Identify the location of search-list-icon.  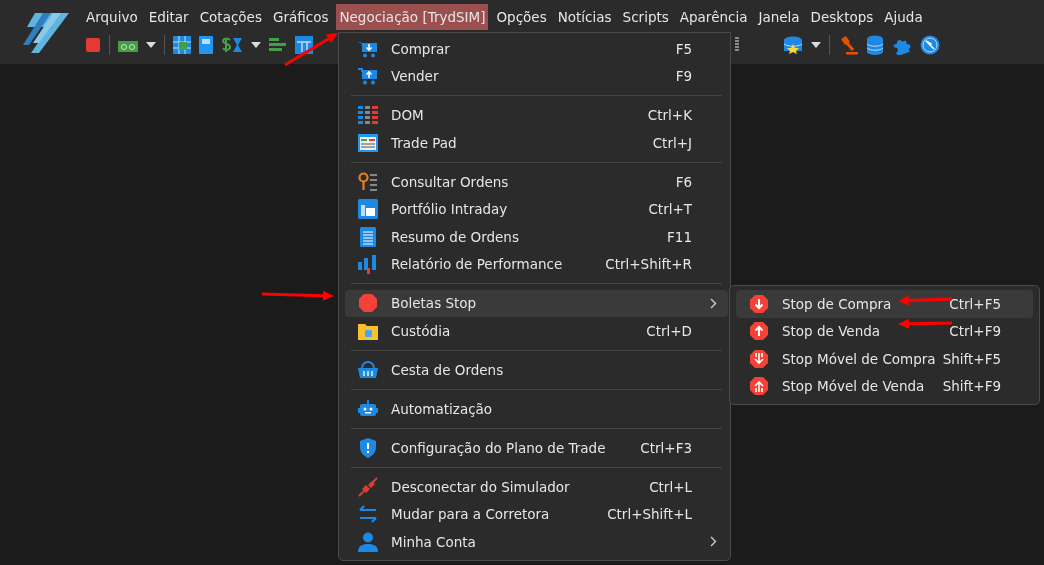
(368, 181).